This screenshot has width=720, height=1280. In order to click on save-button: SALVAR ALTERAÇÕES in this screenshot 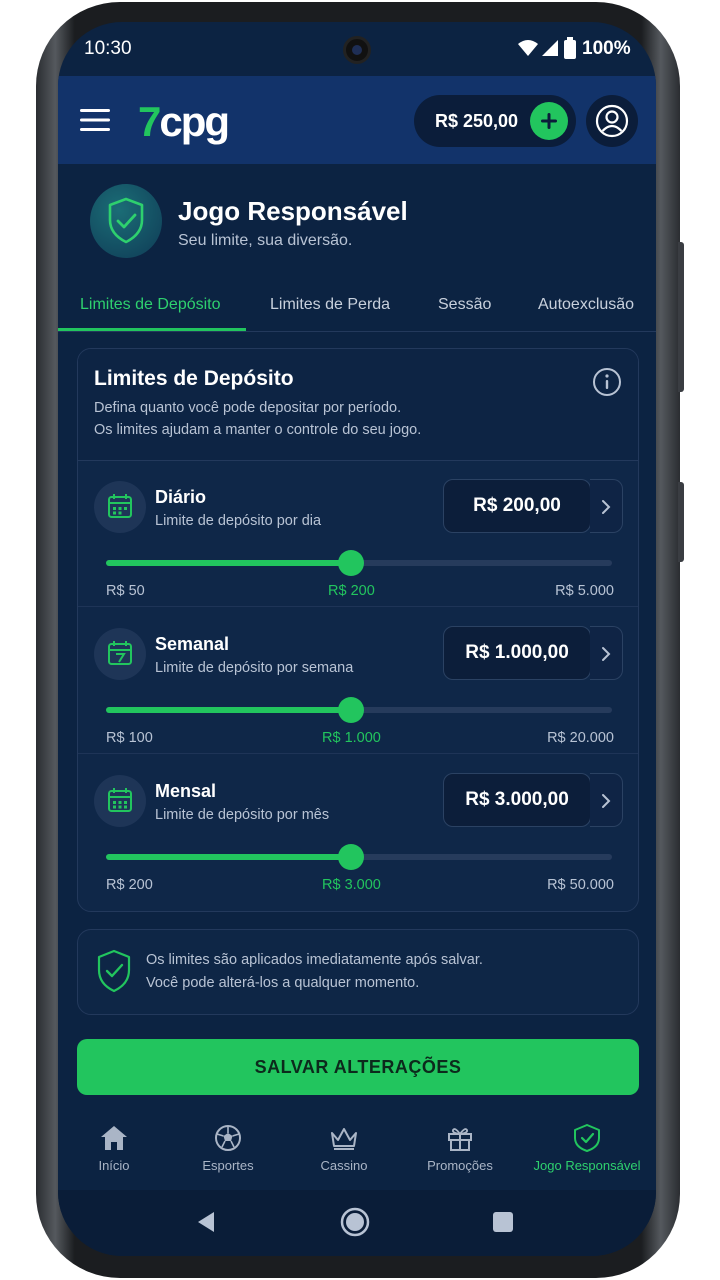, I will do `click(358, 1067)`.